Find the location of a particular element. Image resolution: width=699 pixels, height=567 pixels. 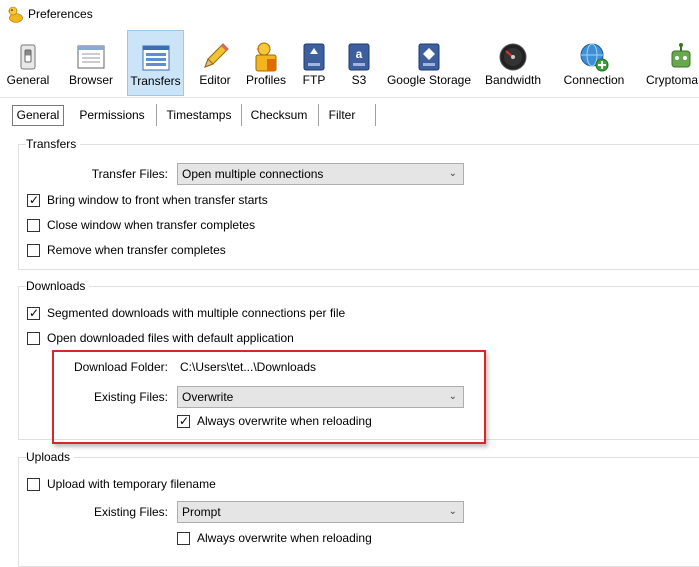

toolbar-transfers: Transfers is located at coordinates (155, 63).